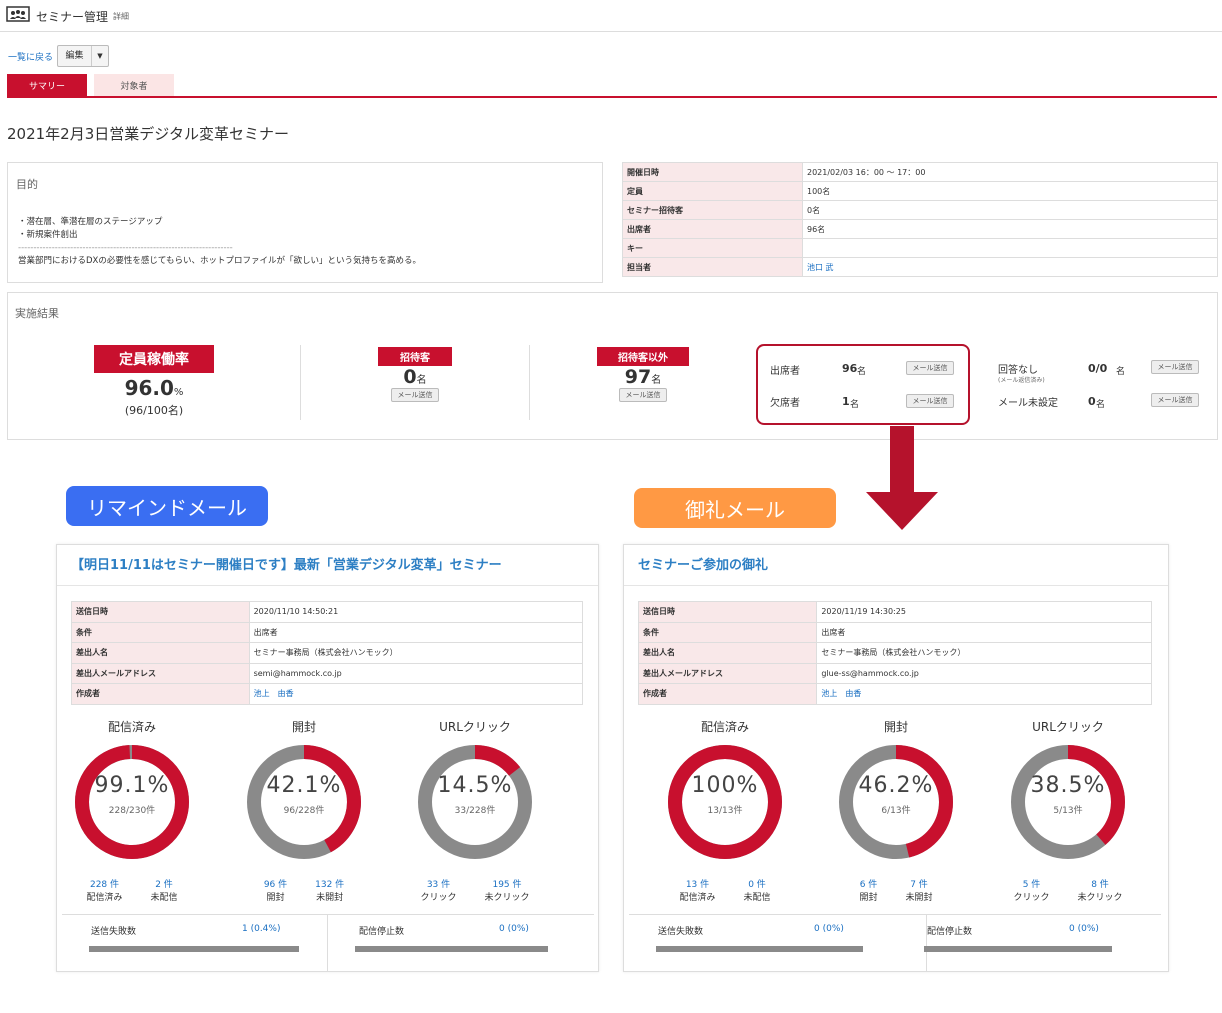  Describe the element at coordinates (920, 267) in the screenshot. I see `table-row: 担当者 池口 武` at that location.